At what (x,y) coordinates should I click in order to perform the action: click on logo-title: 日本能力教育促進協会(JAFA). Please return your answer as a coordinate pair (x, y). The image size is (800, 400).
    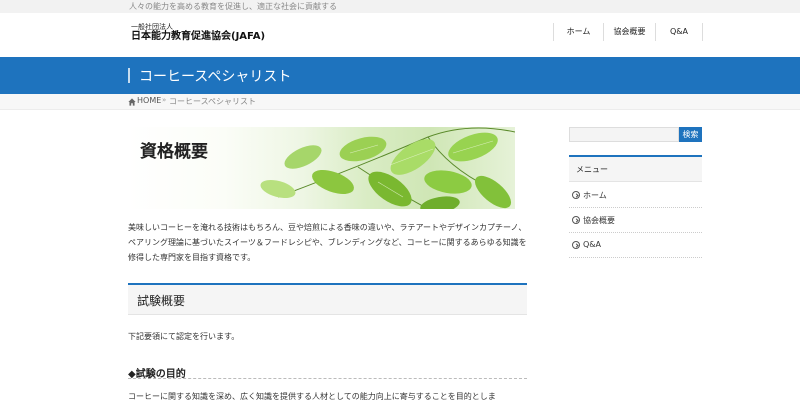
    Looking at the image, I should click on (198, 36).